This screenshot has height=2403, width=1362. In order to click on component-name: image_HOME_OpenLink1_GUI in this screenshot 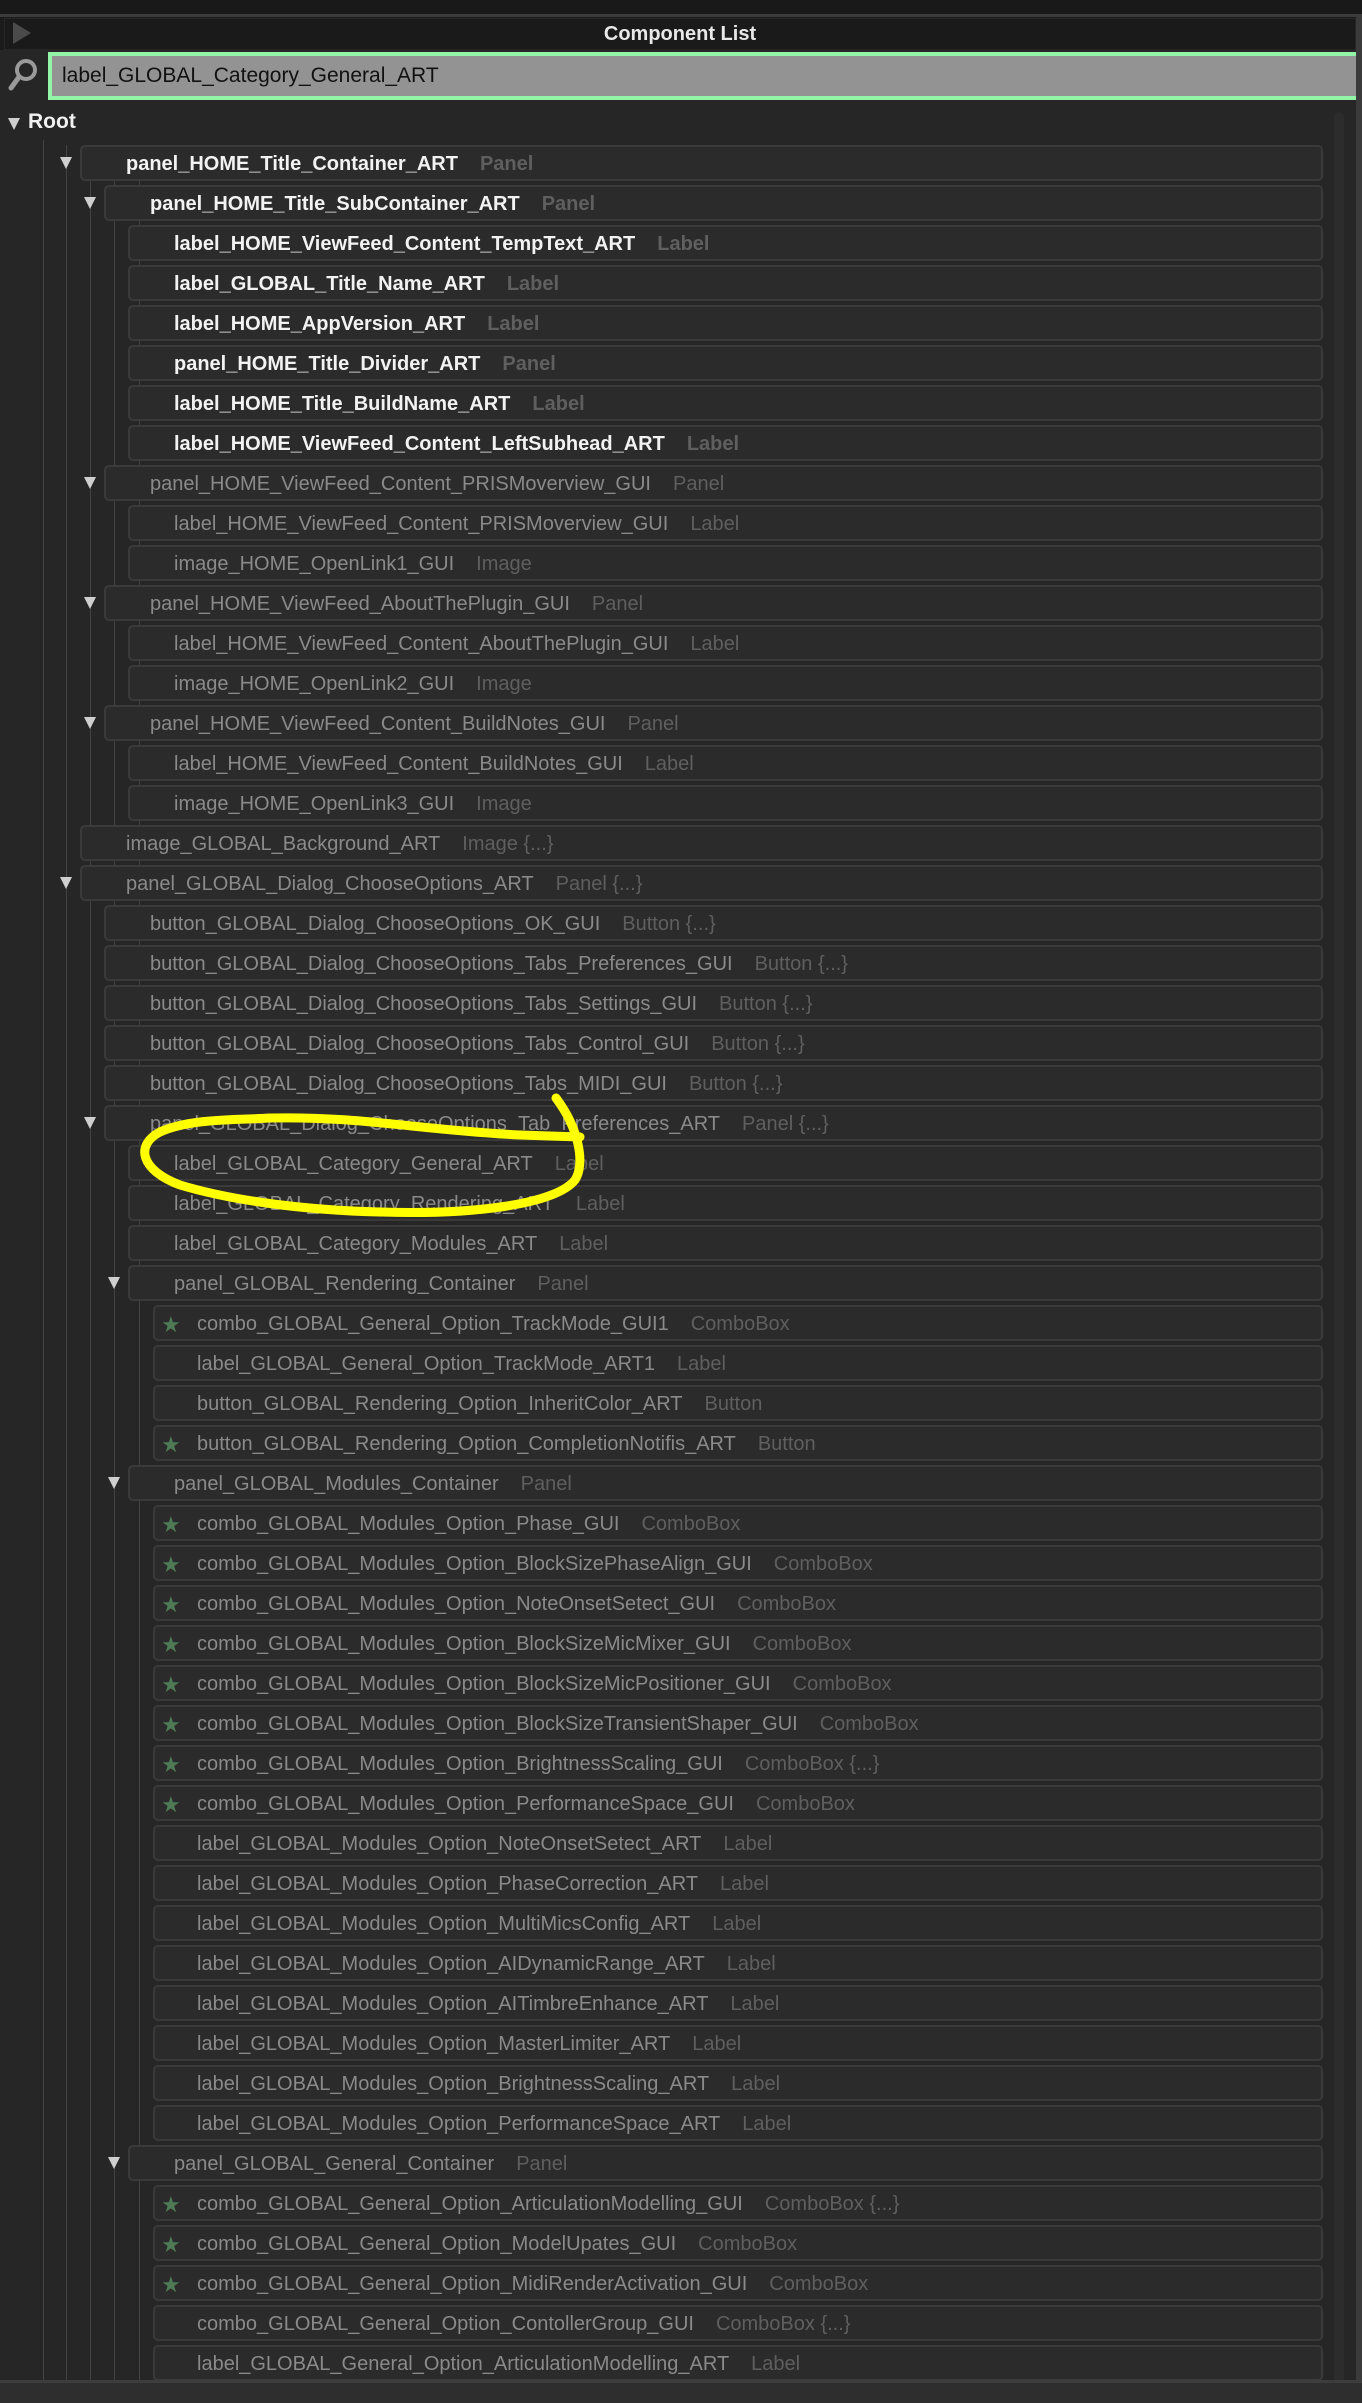, I will do `click(314, 564)`.